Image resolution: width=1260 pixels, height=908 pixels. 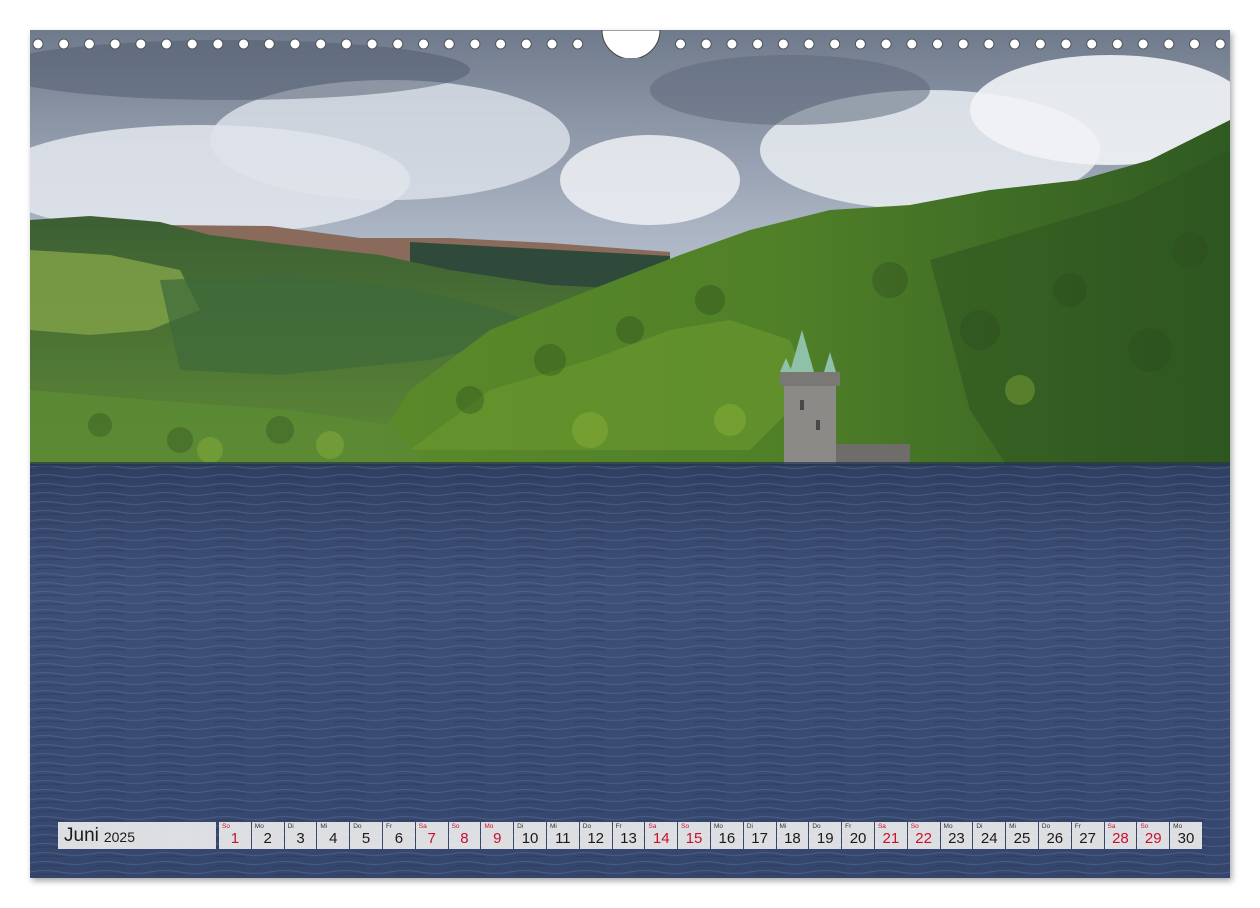 I want to click on day-cell: Di 17, so click(x=759, y=835).